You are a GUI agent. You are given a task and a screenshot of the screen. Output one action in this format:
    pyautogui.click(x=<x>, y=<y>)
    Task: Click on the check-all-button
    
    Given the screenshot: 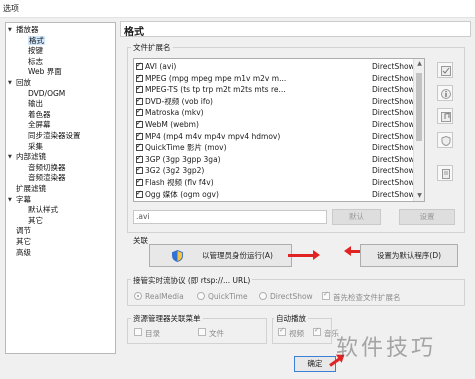 What is the action you would take?
    pyautogui.click(x=445, y=70)
    